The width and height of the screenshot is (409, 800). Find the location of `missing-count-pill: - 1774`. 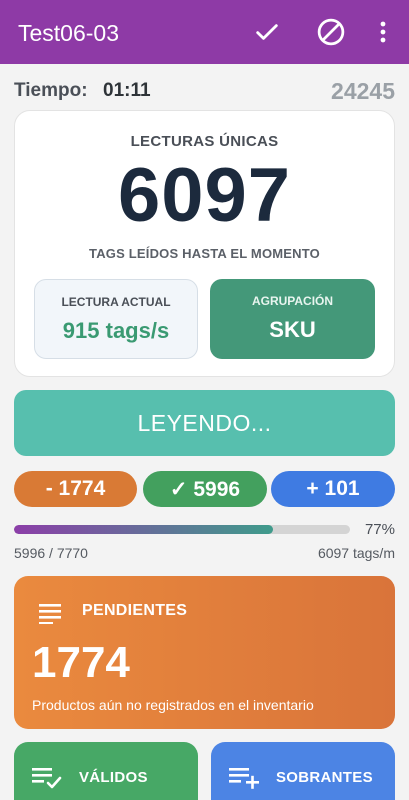

missing-count-pill: - 1774 is located at coordinates (75, 489).